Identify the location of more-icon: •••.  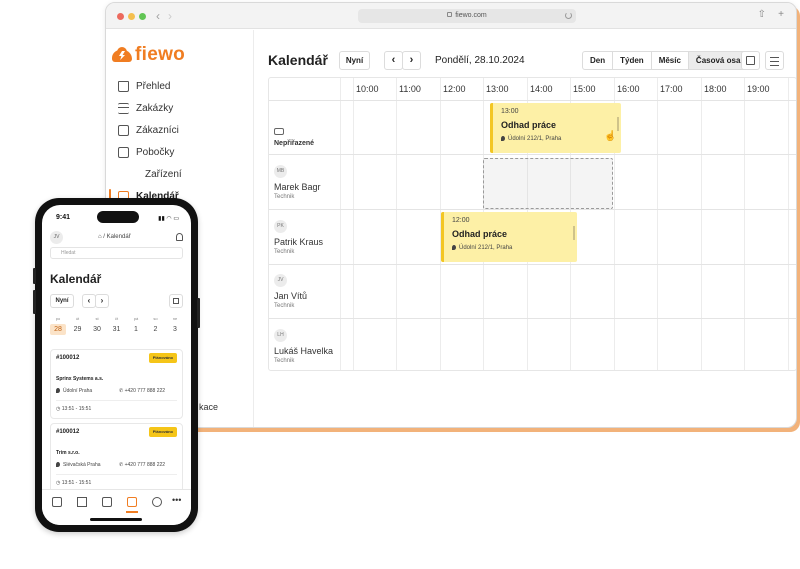
(176, 500).